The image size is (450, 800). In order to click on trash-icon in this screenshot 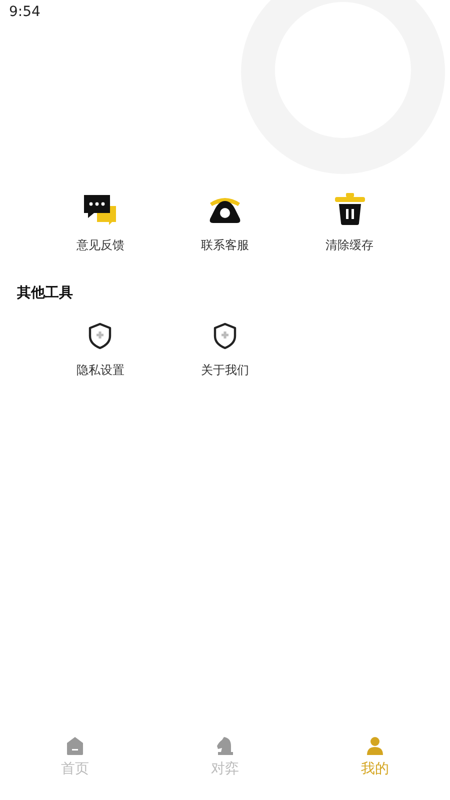, I will do `click(349, 210)`.